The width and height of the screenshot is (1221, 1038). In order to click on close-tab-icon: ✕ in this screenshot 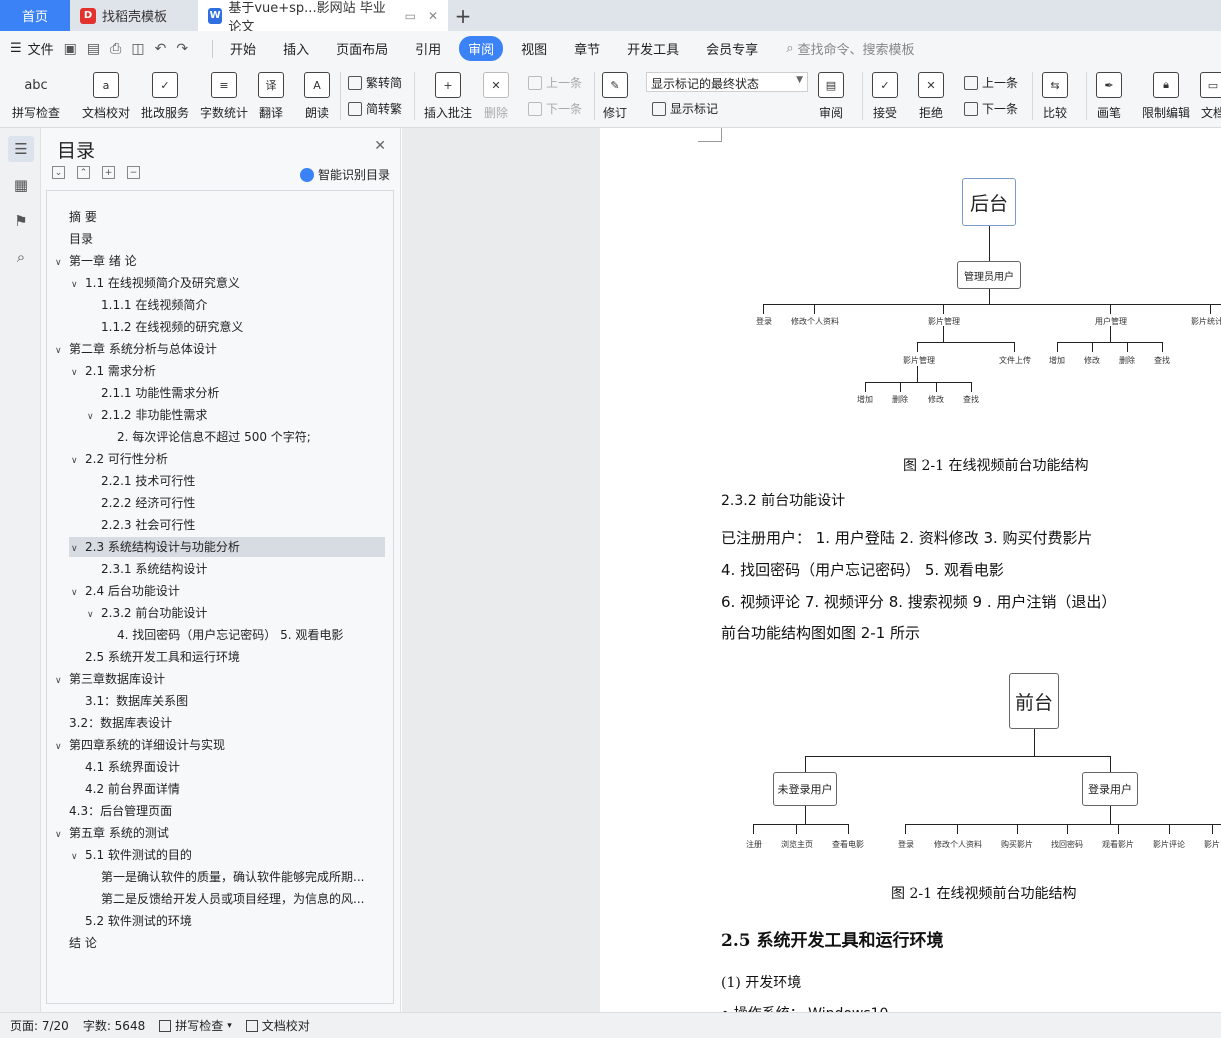, I will do `click(433, 16)`.